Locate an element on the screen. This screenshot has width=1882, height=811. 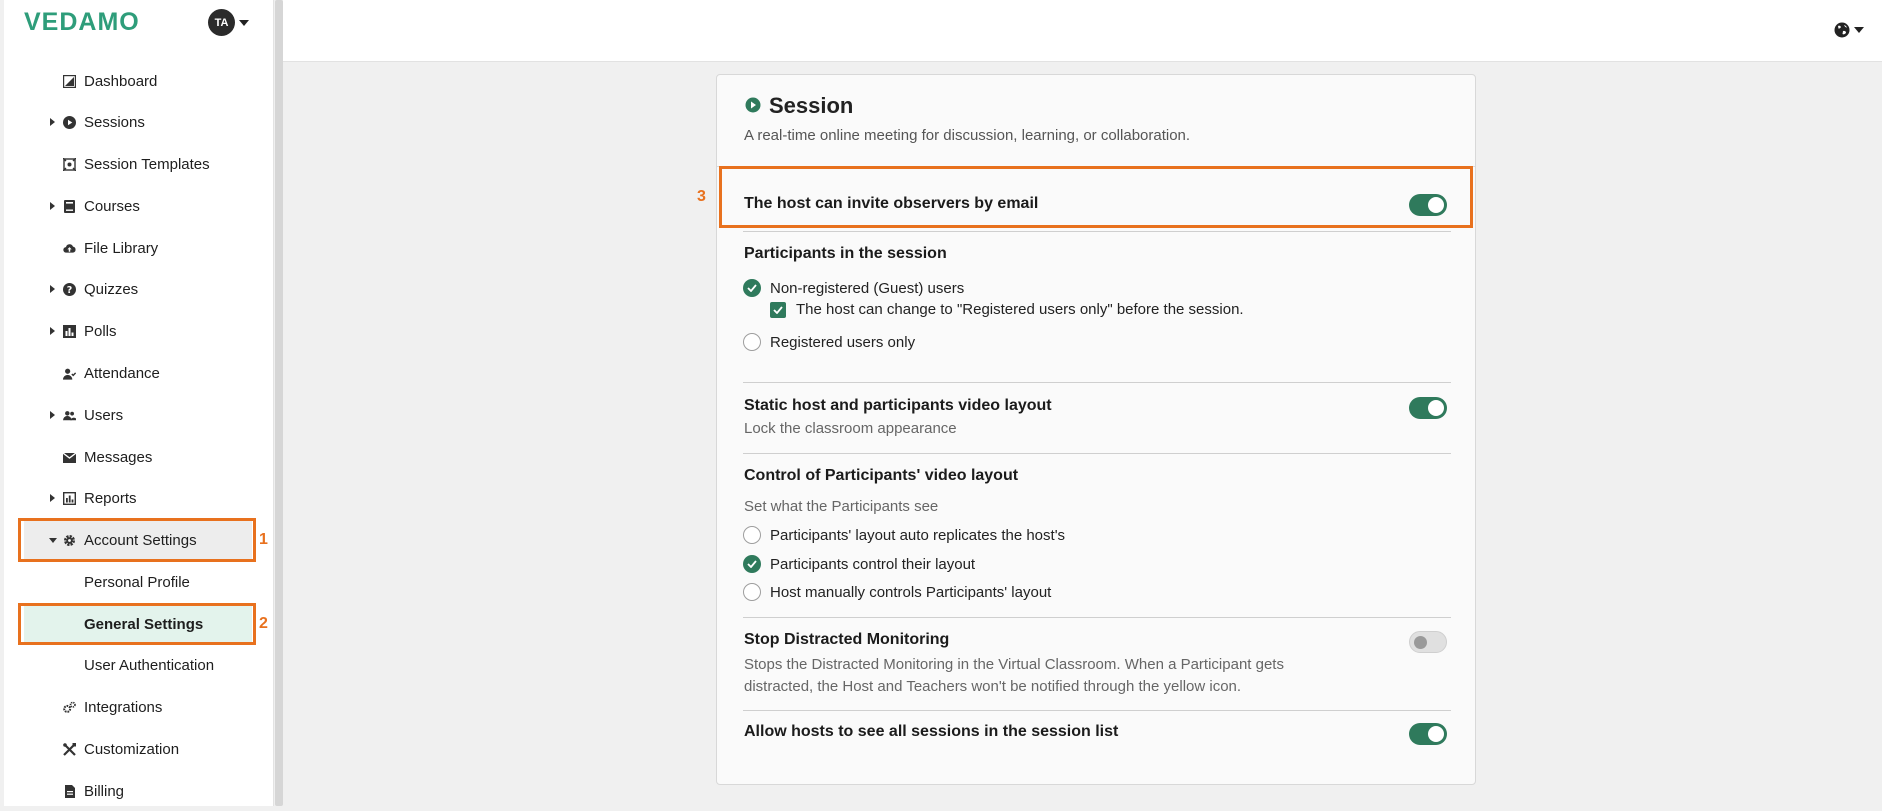
envelope-icon is located at coordinates (69, 457).